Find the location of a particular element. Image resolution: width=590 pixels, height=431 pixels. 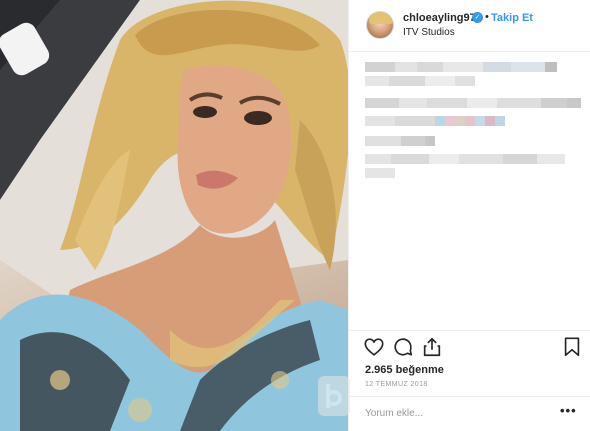

post-date: 12 TEMMUZ 2018 is located at coordinates (396, 384).